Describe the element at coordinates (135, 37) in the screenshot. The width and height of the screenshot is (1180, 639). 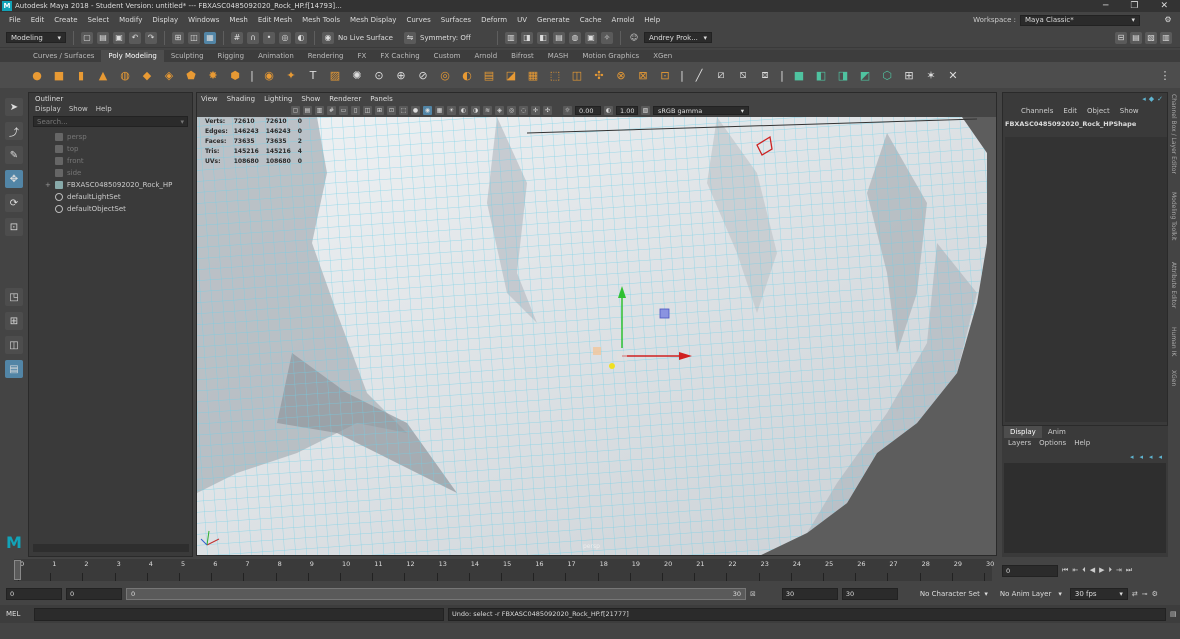
I see `undo-icon: ↶` at that location.